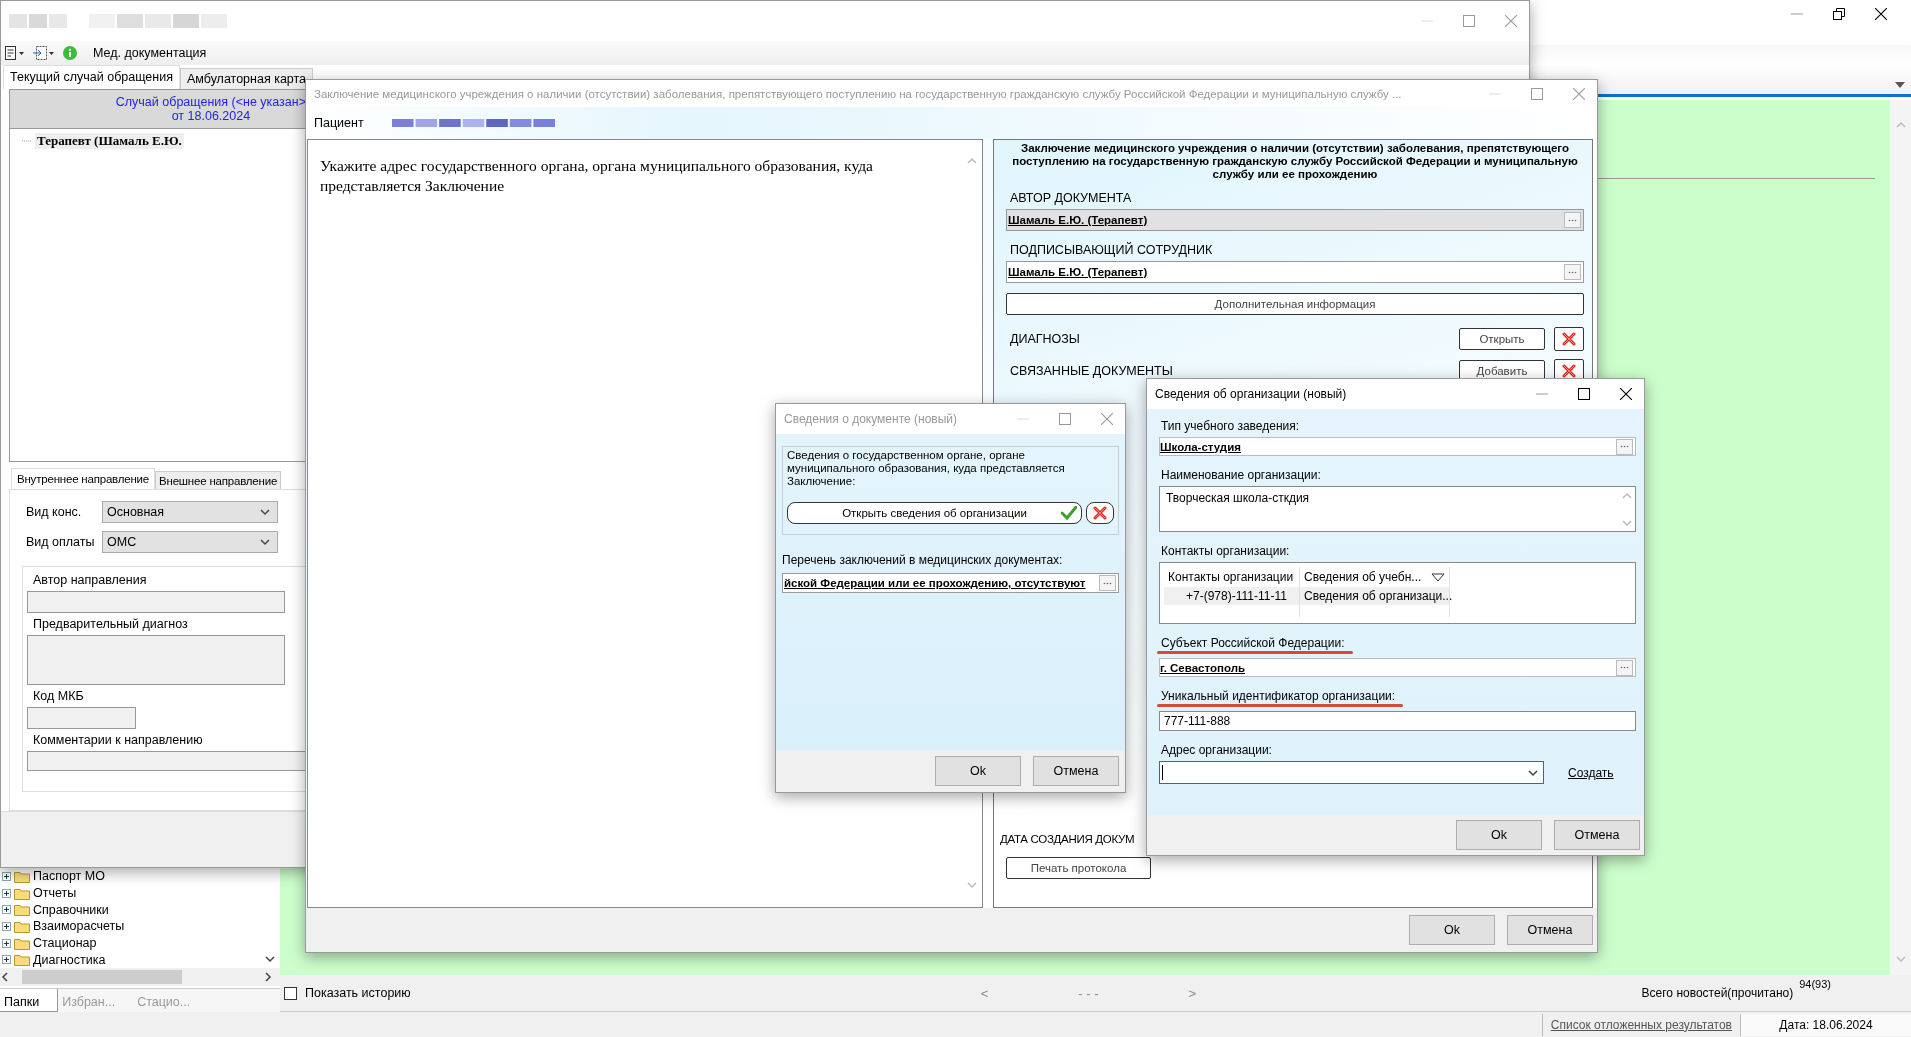 This screenshot has height=1037, width=1911. I want to click on field-label: Код МКБ, so click(58, 696).